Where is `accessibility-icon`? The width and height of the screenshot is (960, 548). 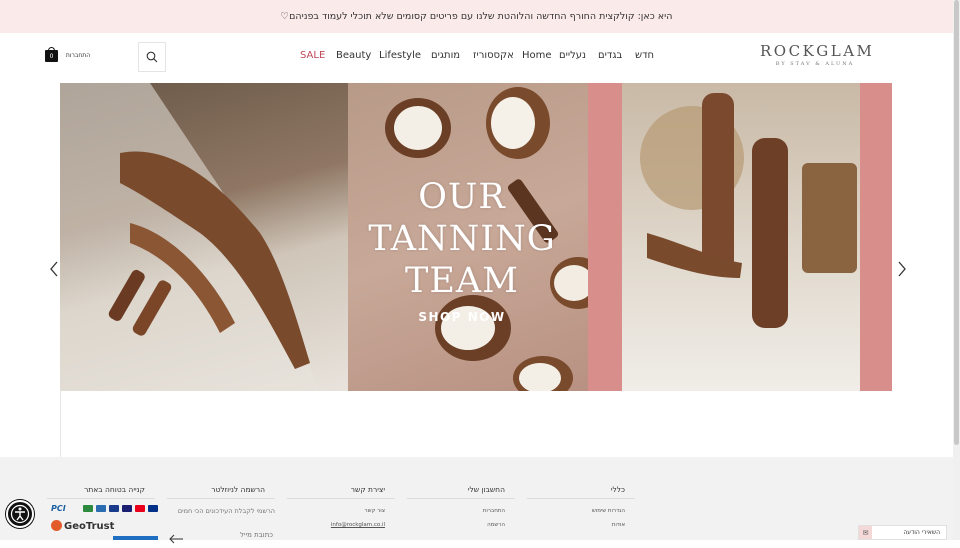 accessibility-icon is located at coordinates (20, 514).